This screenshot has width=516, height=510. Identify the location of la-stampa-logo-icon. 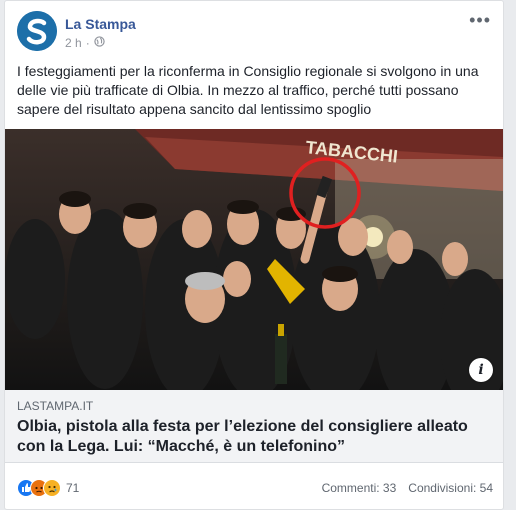
(37, 31).